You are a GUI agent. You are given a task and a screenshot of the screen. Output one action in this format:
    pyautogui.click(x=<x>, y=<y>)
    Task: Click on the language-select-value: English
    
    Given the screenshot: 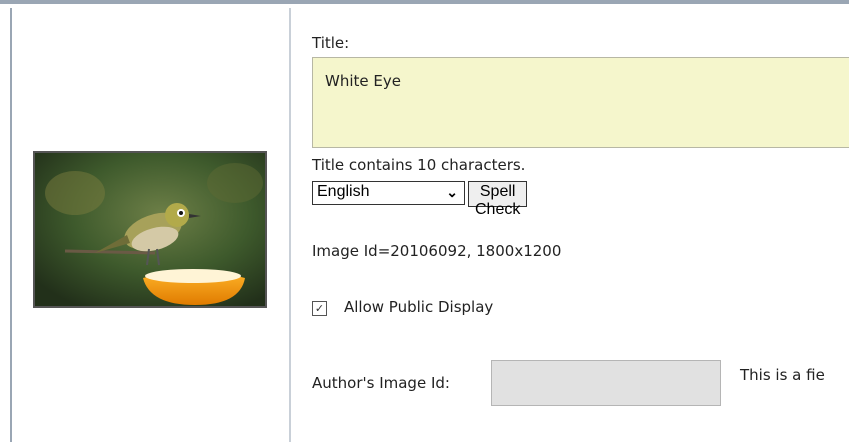 What is the action you would take?
    pyautogui.click(x=343, y=191)
    